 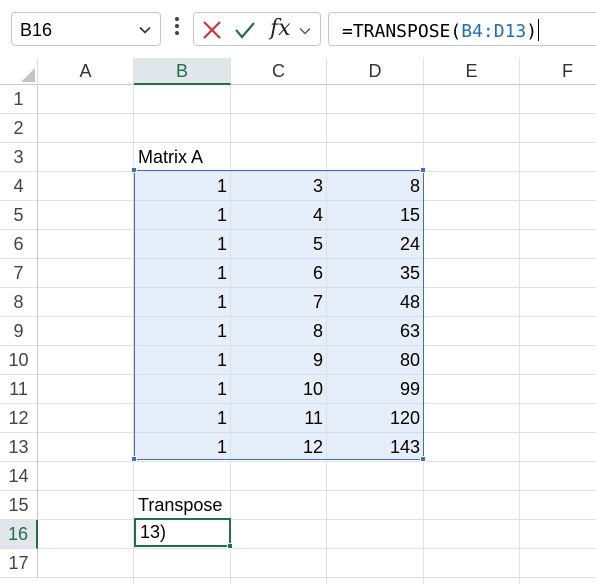 I want to click on row-header: 8, so click(x=19, y=302).